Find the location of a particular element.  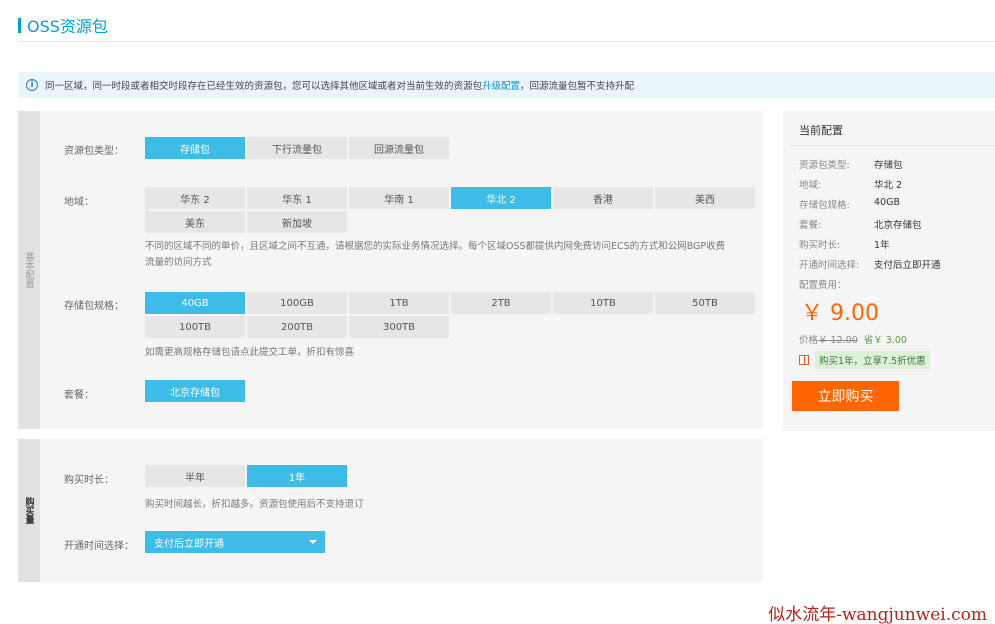

page-title: OSS资源包 is located at coordinates (63, 25).